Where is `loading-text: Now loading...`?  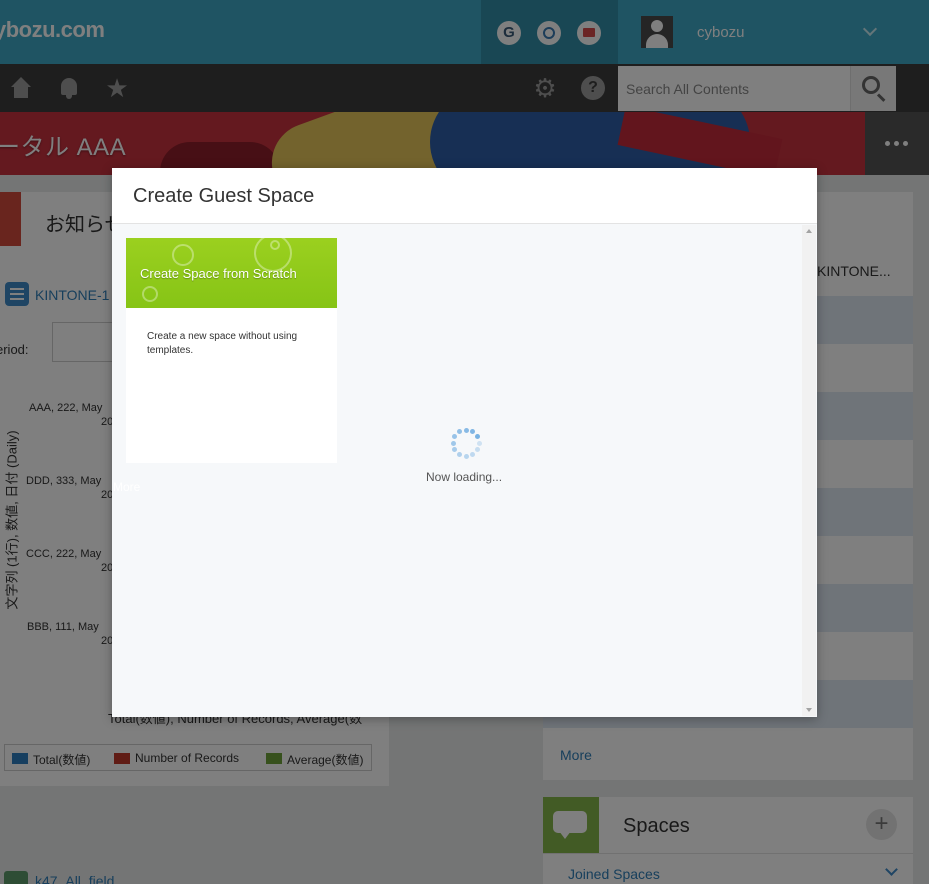
loading-text: Now loading... is located at coordinates (464, 477).